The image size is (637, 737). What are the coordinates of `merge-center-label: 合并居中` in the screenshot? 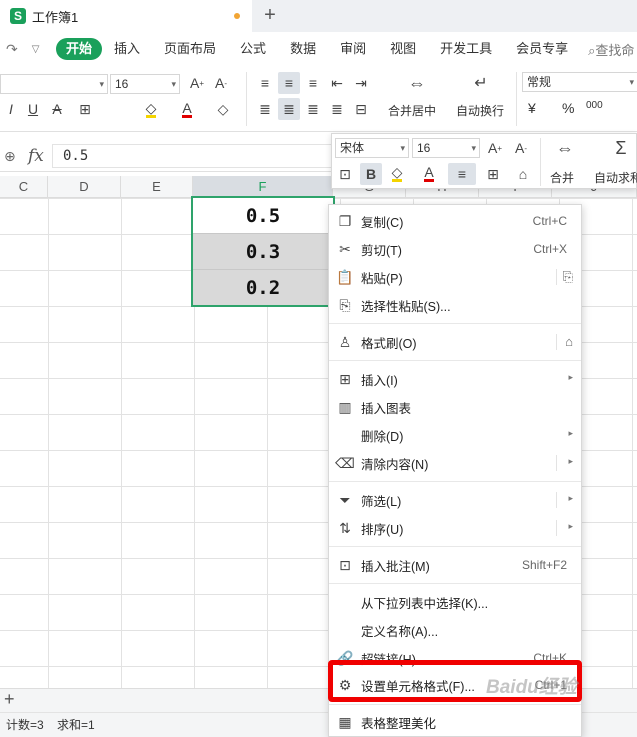 It's located at (412, 110).